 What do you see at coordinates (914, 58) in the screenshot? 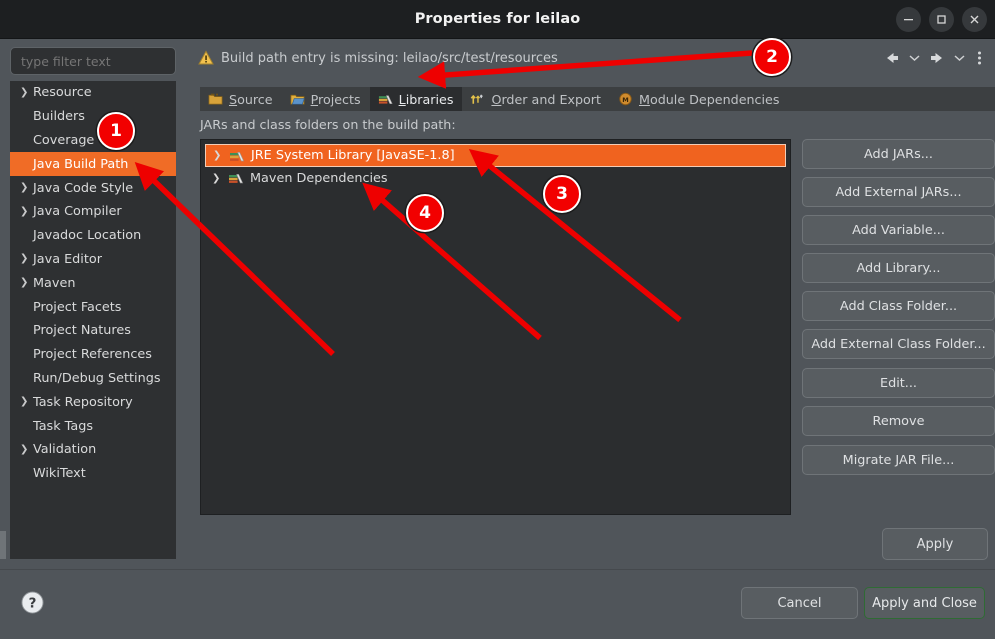
I see `back-history-chevron-down-icon` at bounding box center [914, 58].